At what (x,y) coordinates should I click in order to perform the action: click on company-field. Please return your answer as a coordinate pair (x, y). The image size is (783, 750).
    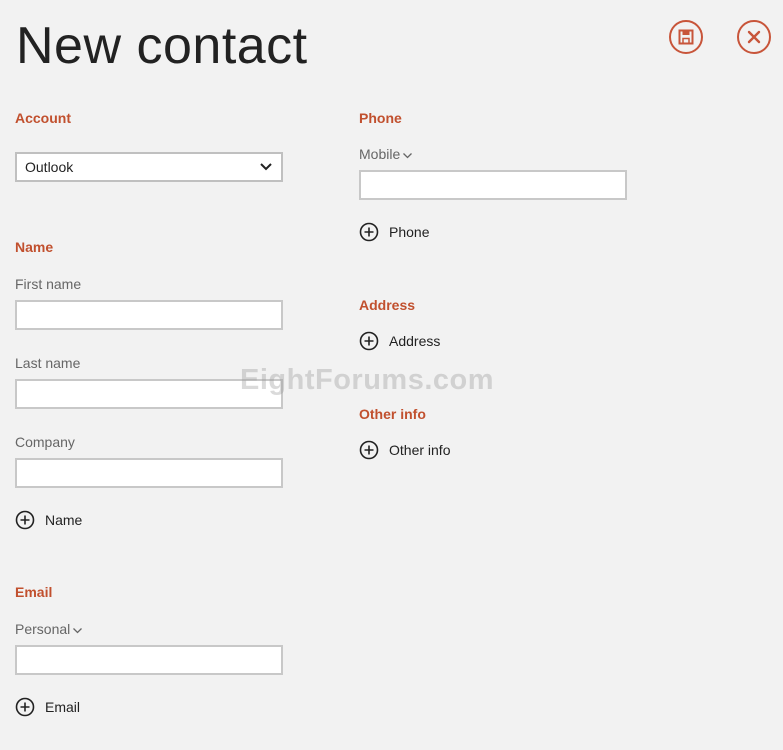
    Looking at the image, I should click on (149, 473).